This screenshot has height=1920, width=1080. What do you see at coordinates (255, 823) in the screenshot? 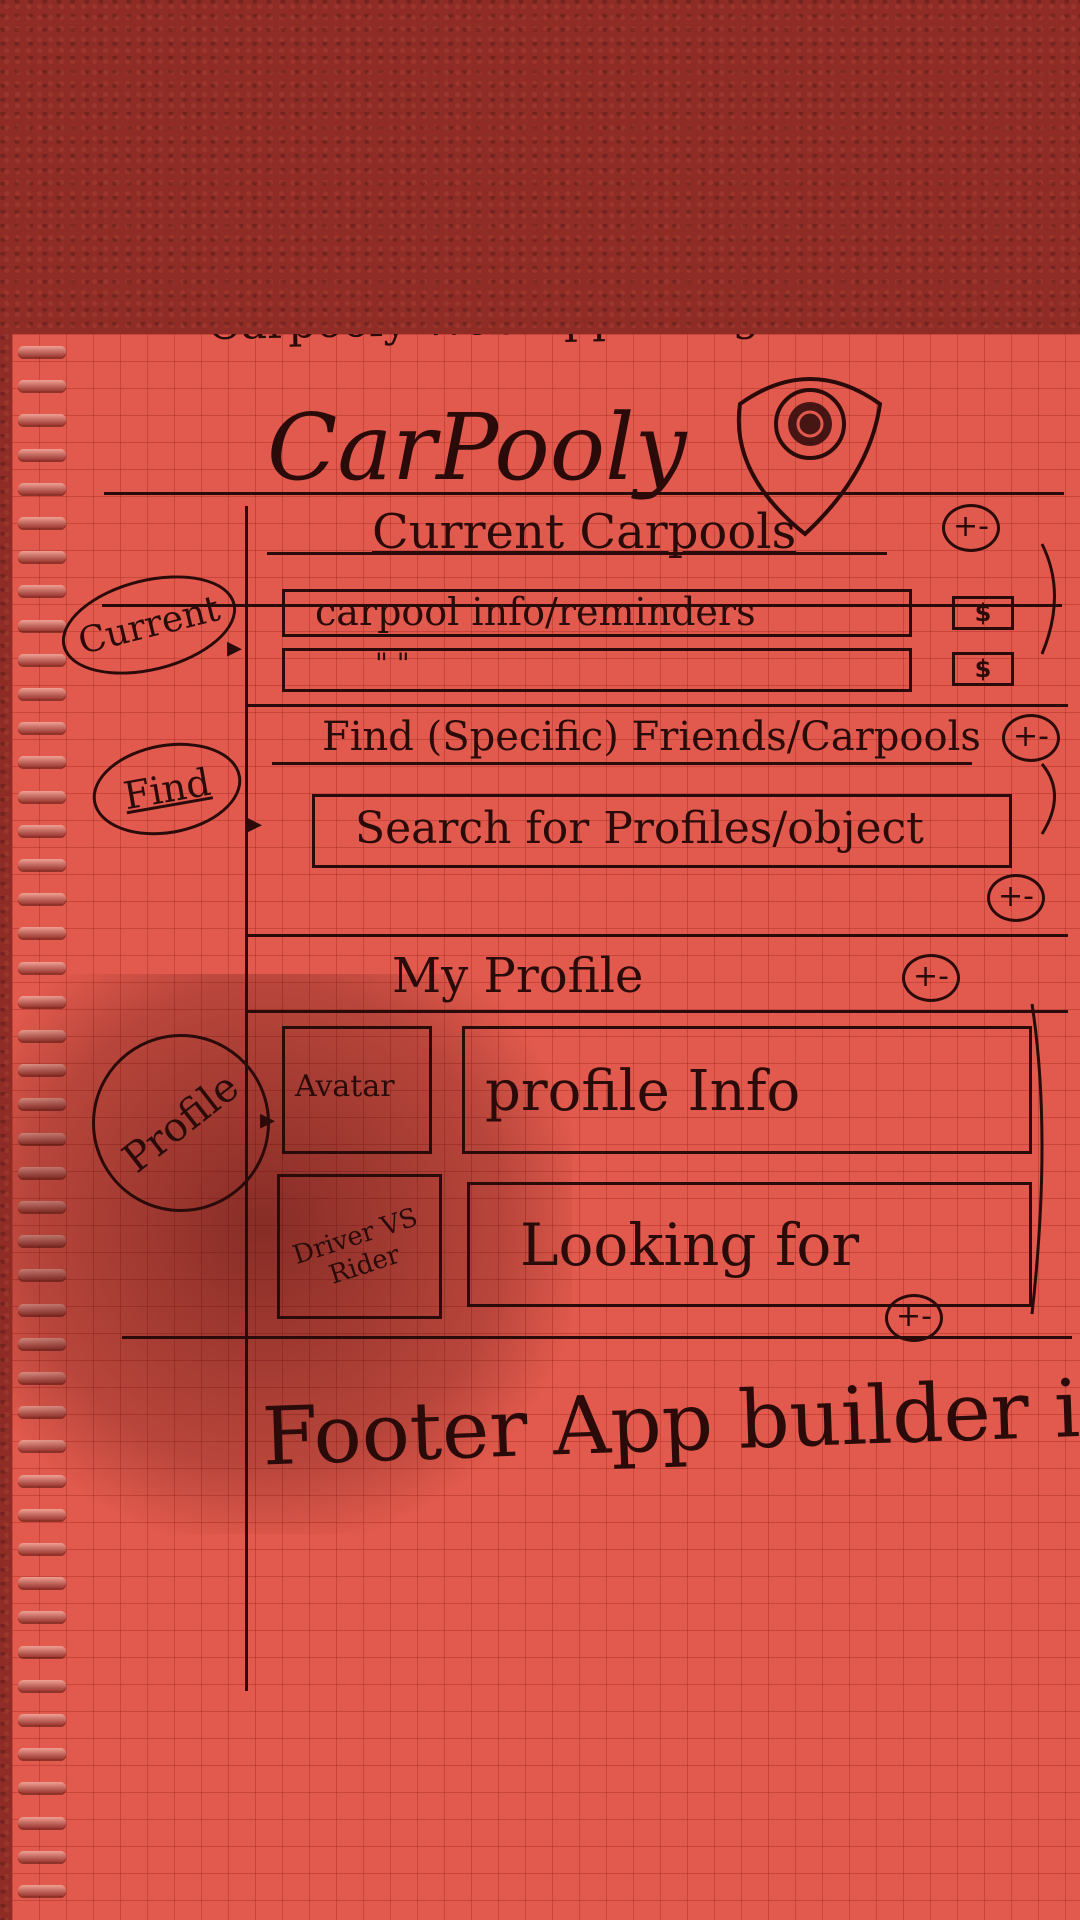
I see `find-nav-arrow-icon: ▸` at bounding box center [255, 823].